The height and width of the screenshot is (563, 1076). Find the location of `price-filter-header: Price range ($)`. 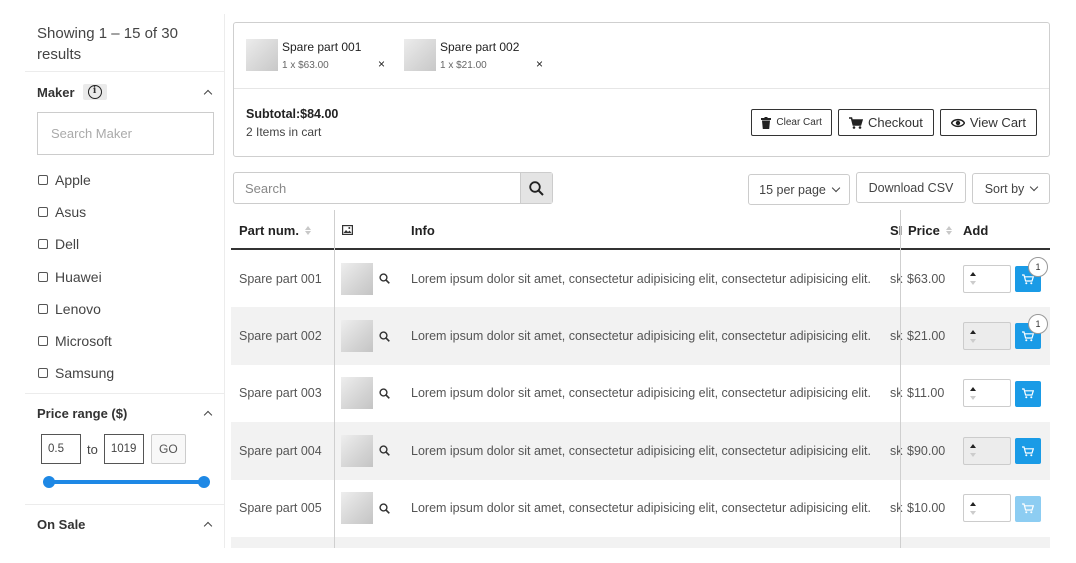

price-filter-header: Price range ($) is located at coordinates (124, 413).